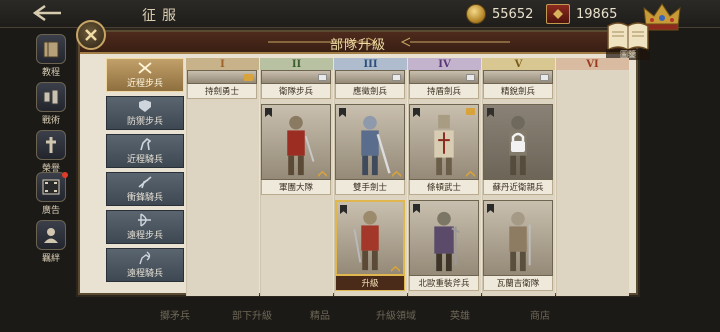  I want to click on unit-card: 衛隊步兵, so click(296, 84).